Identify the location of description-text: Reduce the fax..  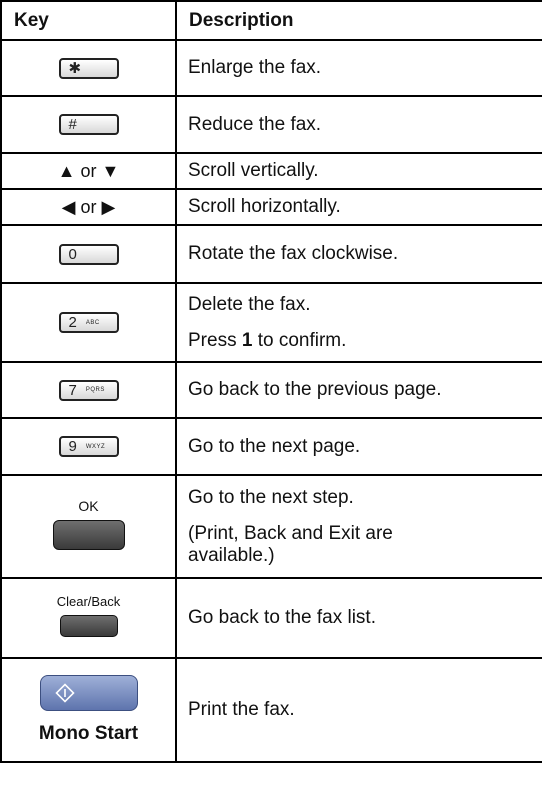
(255, 124).